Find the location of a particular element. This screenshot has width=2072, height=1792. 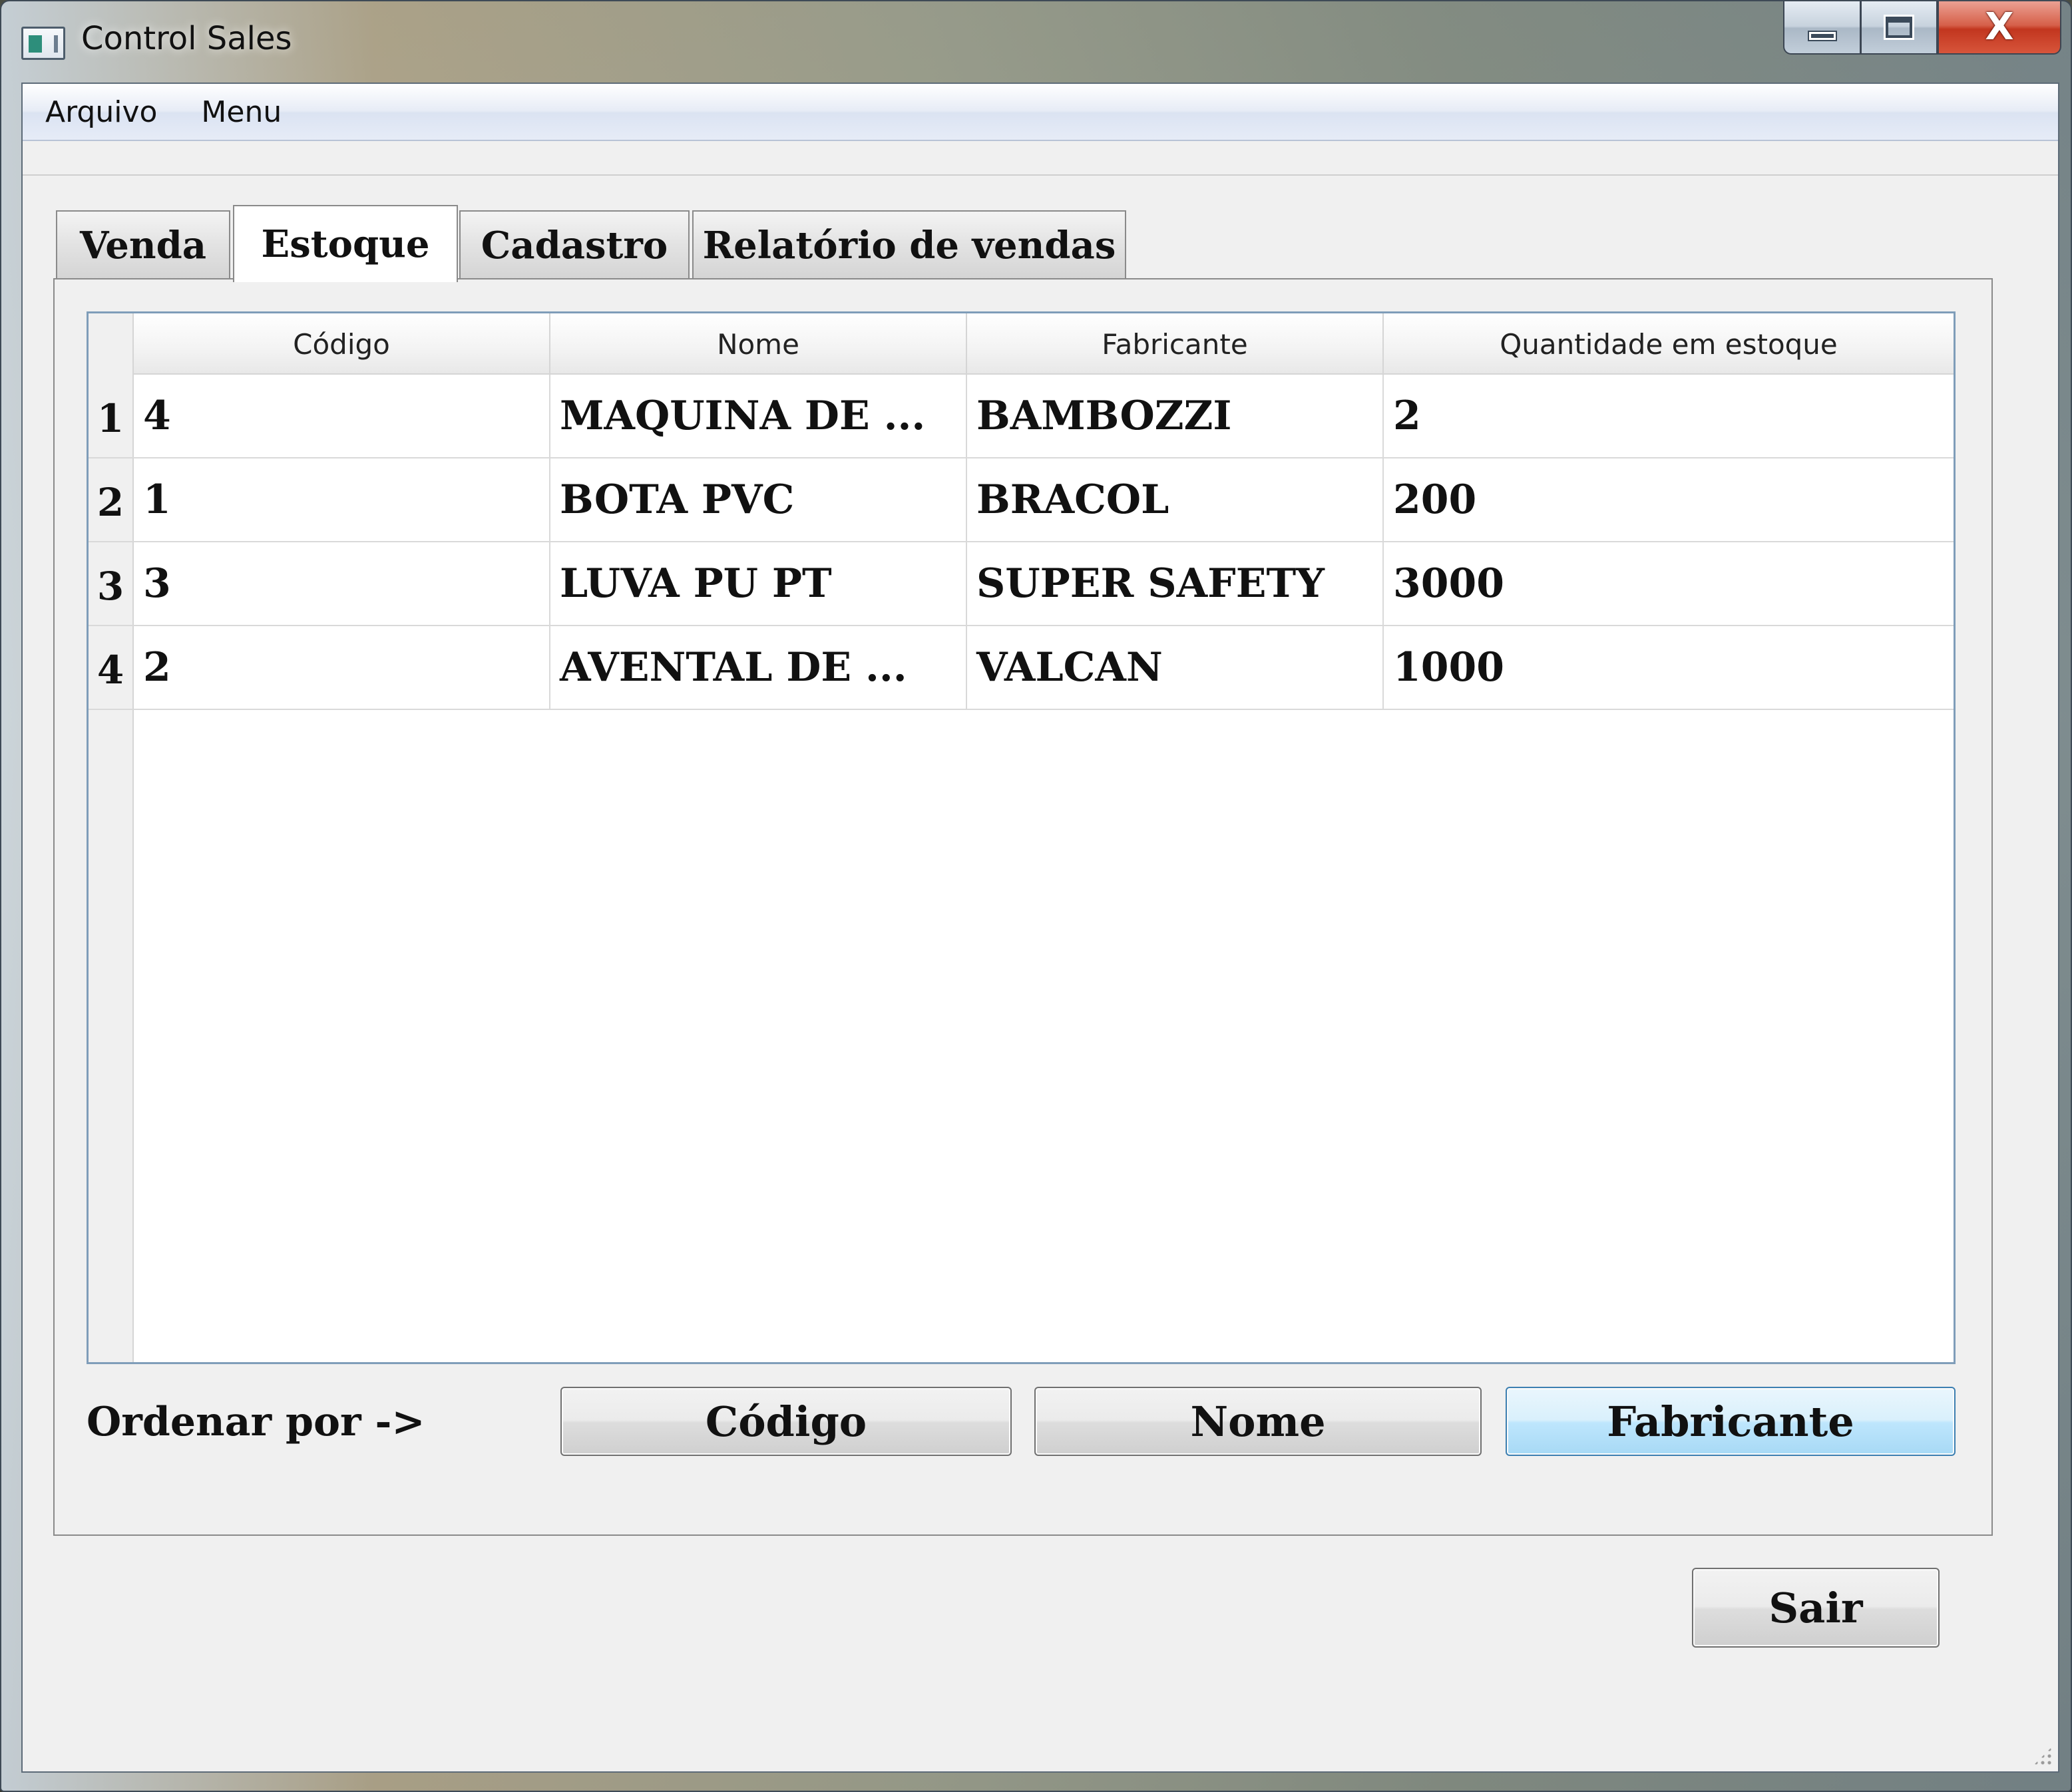

row-header: 1 is located at coordinates (112, 416).